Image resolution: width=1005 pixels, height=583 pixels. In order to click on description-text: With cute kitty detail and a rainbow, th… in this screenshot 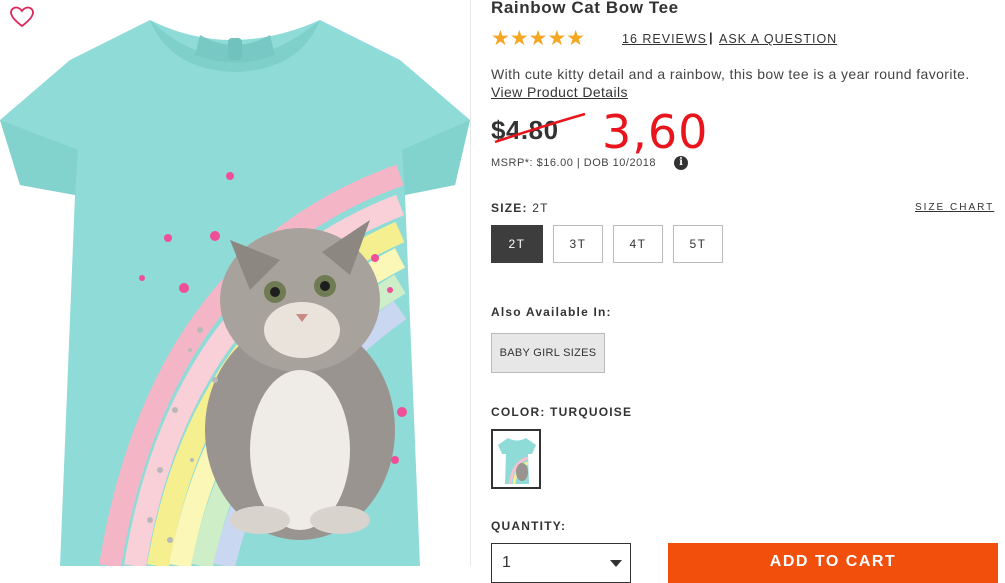, I will do `click(730, 74)`.